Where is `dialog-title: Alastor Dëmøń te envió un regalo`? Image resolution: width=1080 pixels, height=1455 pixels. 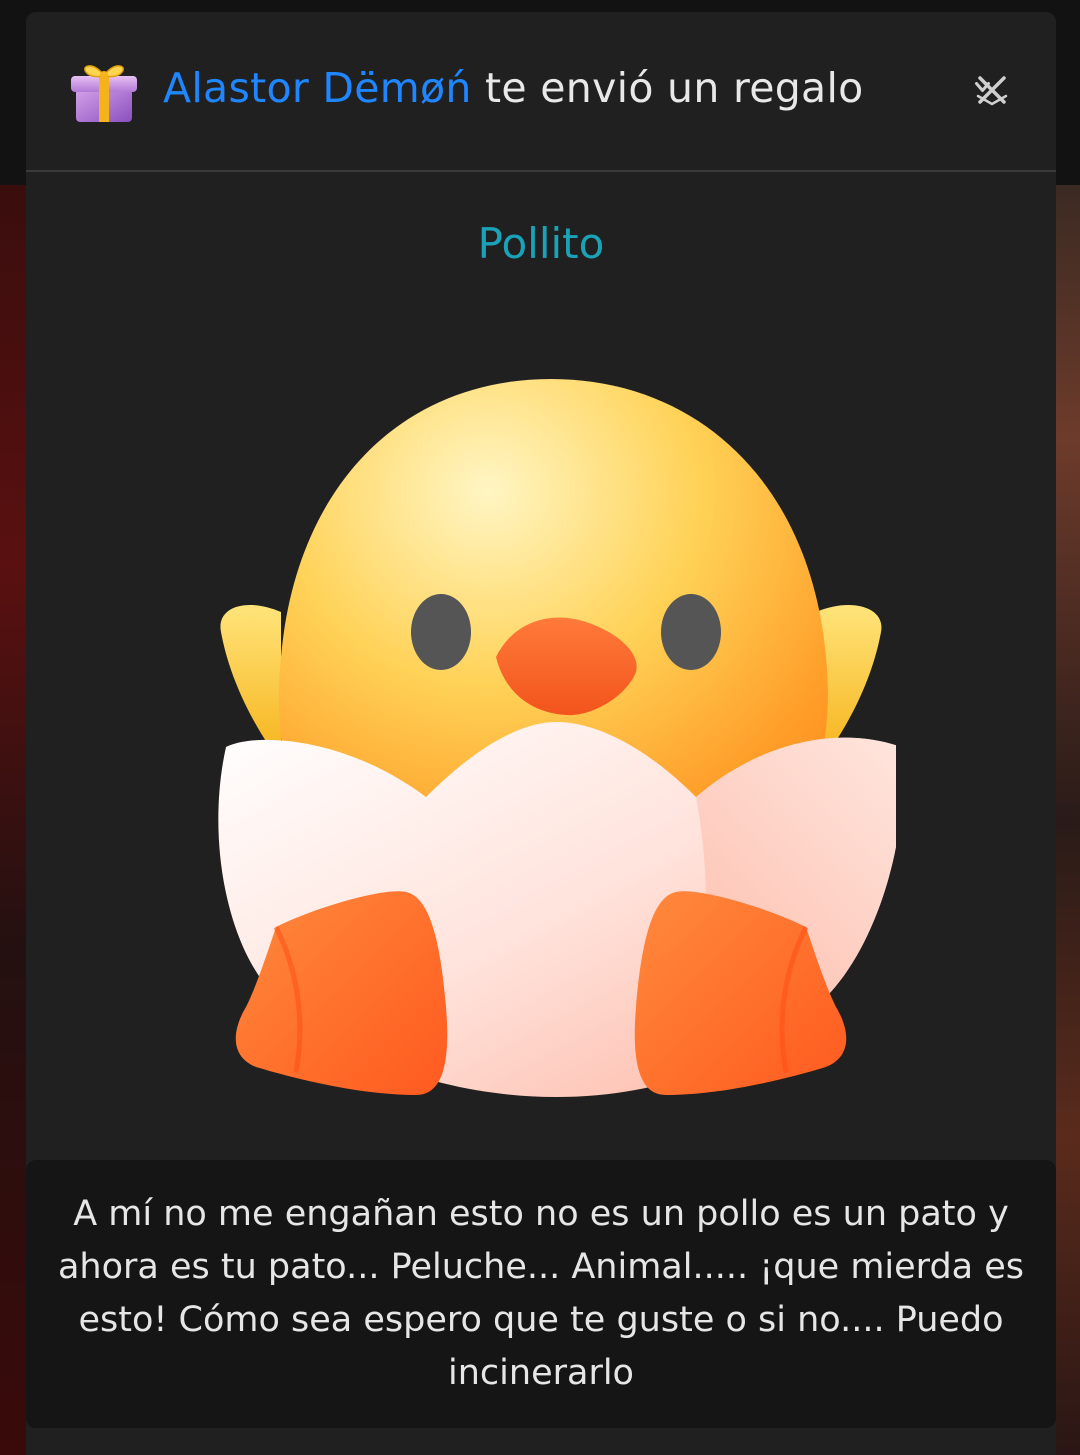
dialog-title: Alastor Dëmøń te envió un regalo is located at coordinates (513, 88).